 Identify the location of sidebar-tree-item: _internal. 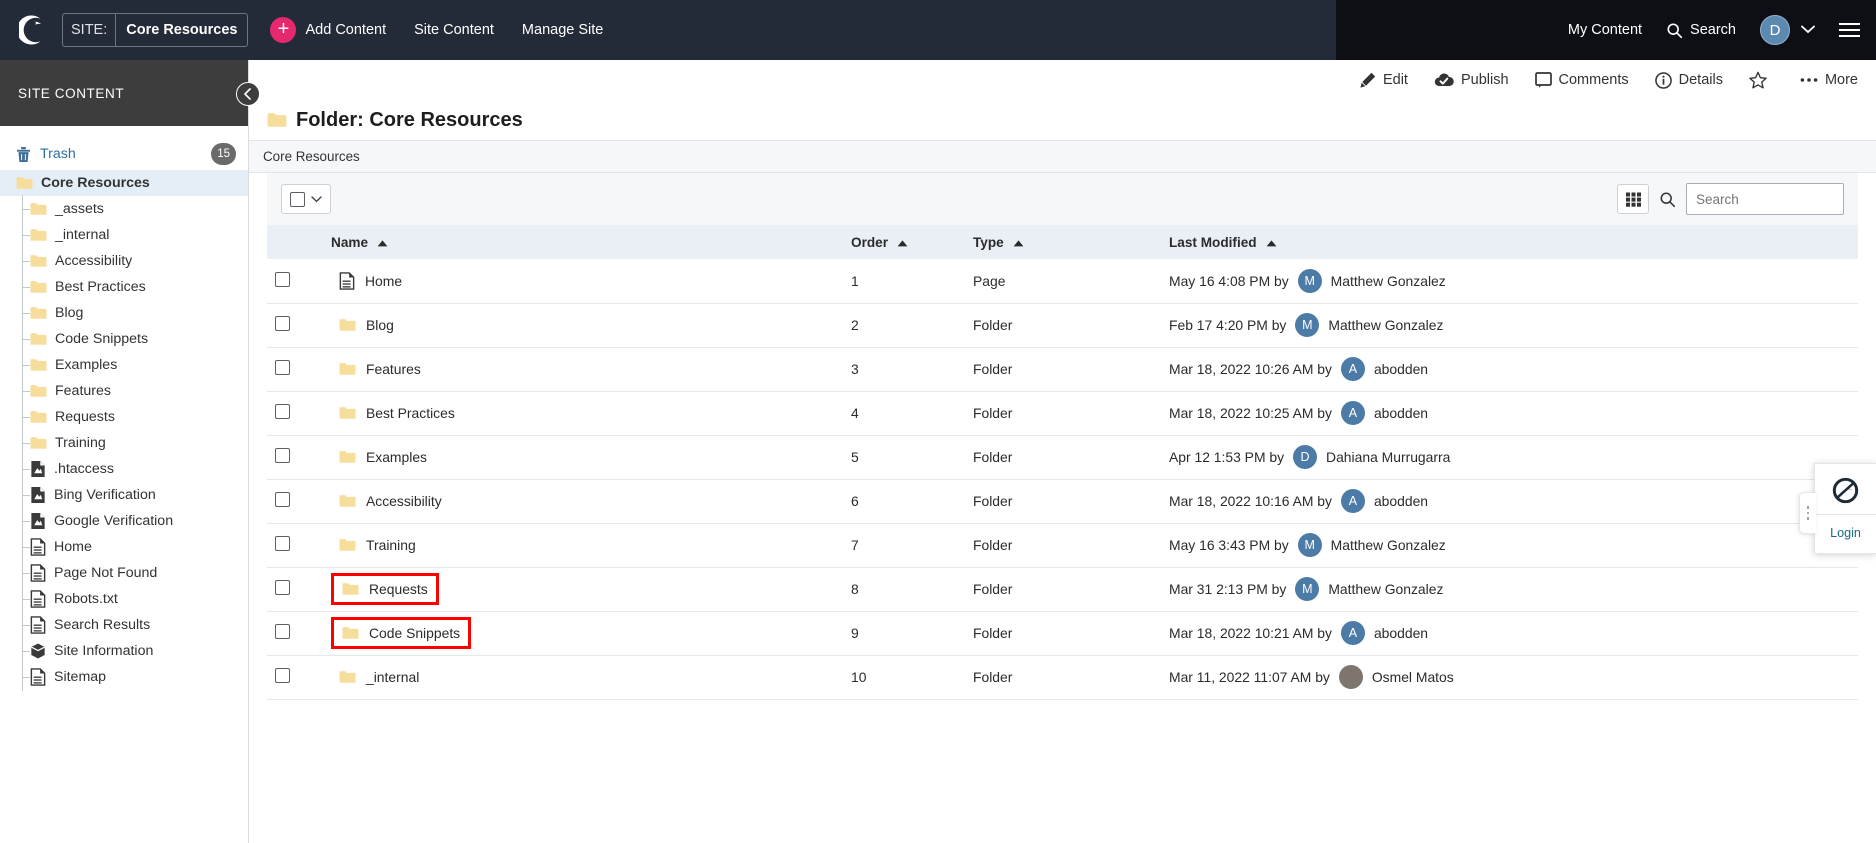
(124, 235).